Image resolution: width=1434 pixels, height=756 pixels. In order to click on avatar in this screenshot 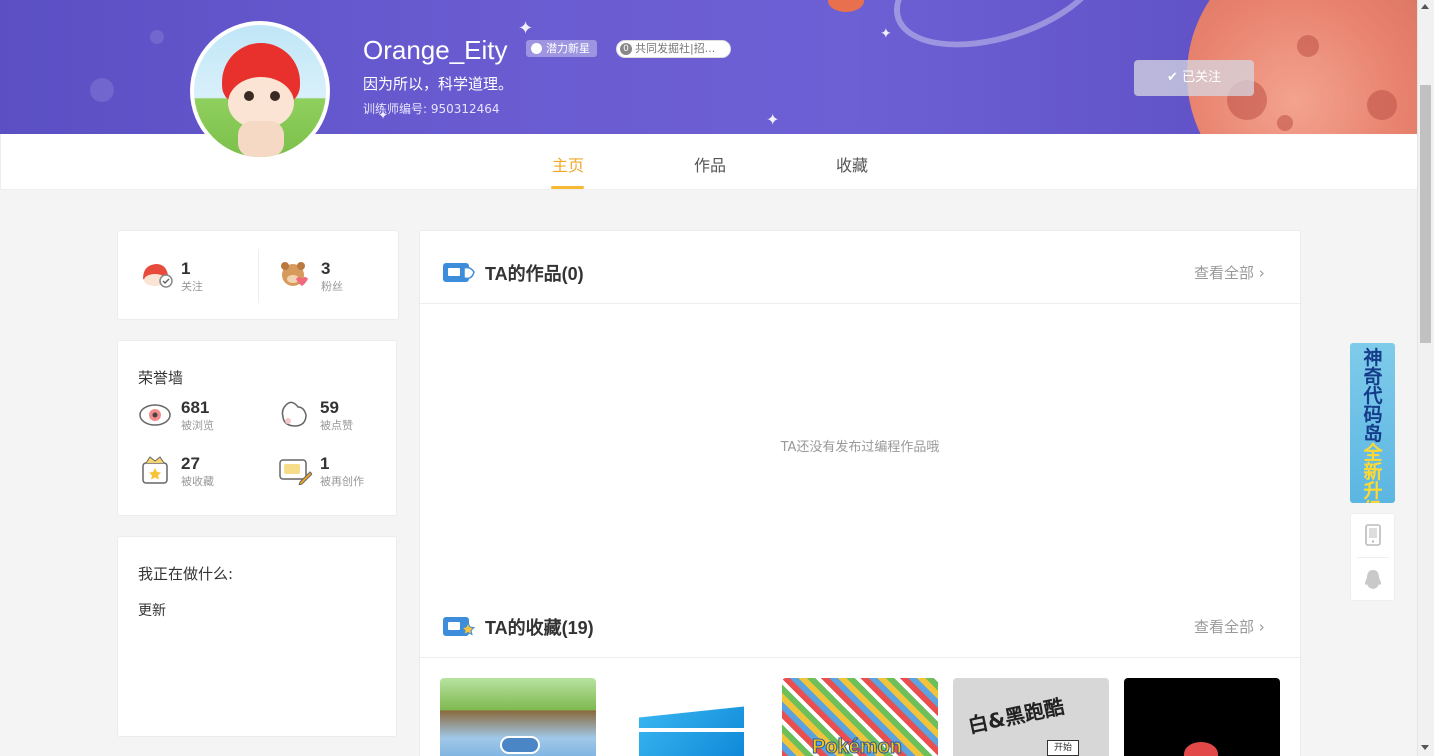, I will do `click(260, 91)`.